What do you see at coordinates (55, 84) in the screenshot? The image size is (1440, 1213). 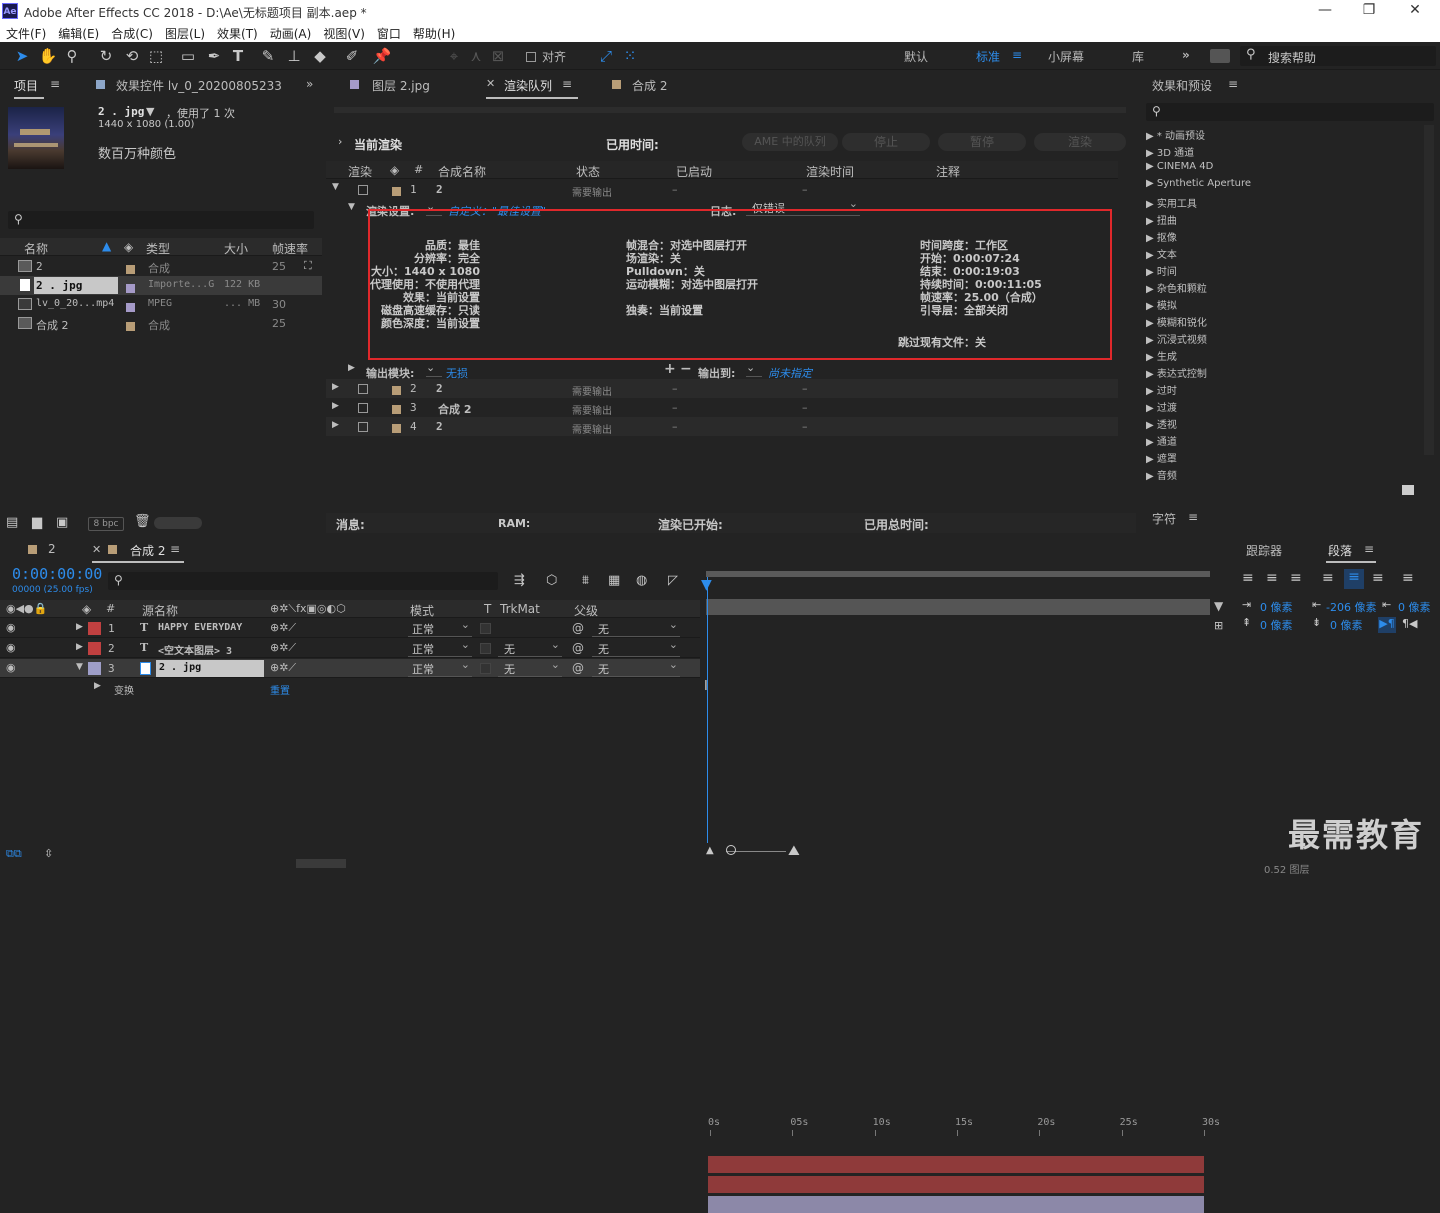 I see `project-menu-icon: ≡` at bounding box center [55, 84].